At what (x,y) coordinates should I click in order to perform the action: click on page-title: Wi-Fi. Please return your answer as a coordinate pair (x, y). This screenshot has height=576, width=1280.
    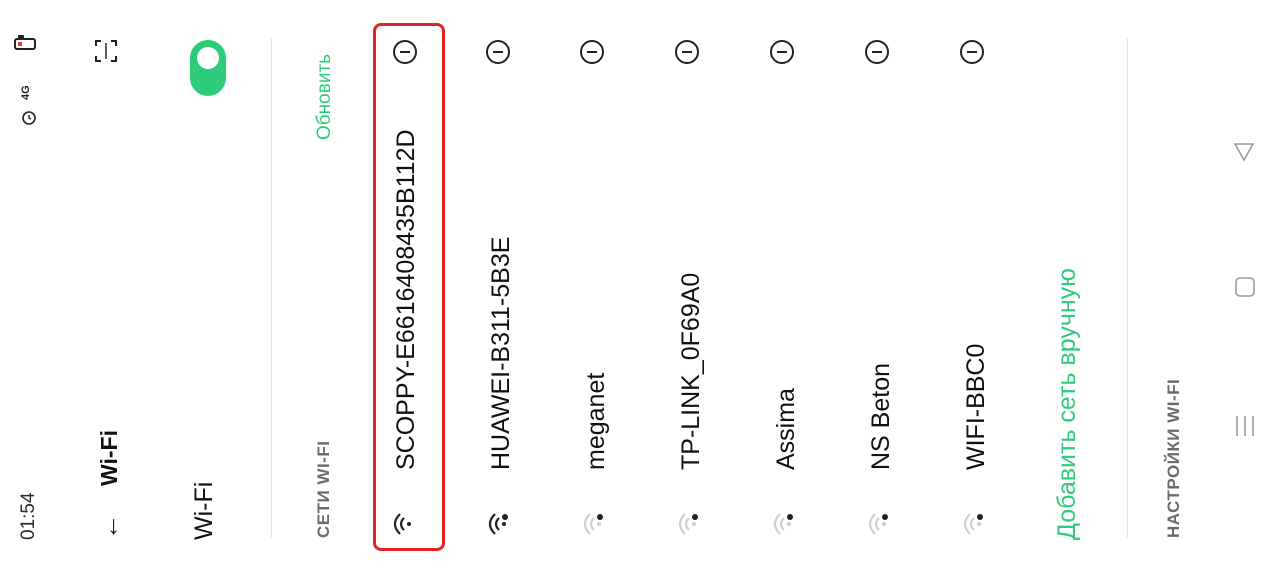
    Looking at the image, I should click on (109, 458).